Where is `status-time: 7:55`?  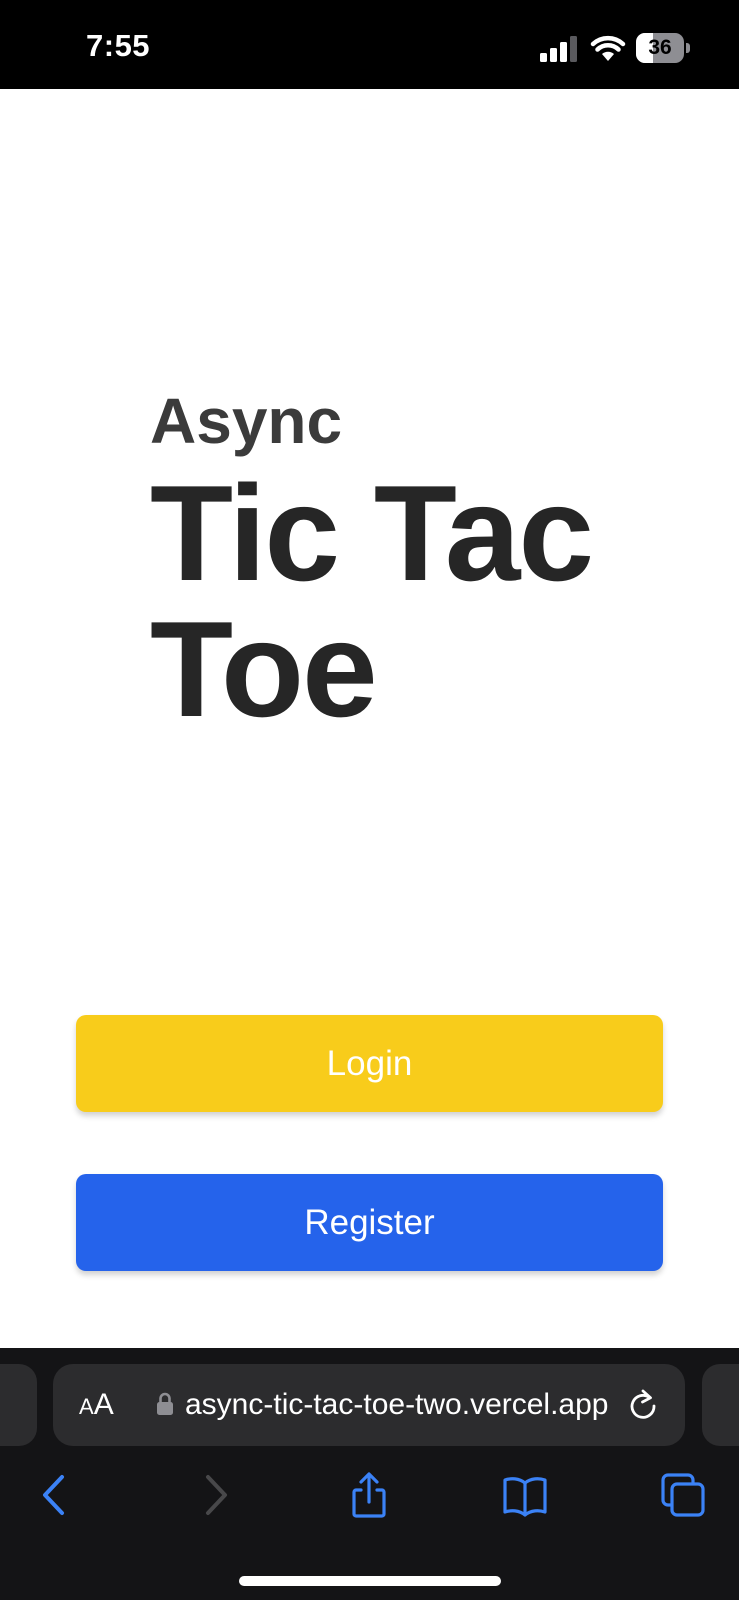 status-time: 7:55 is located at coordinates (118, 45).